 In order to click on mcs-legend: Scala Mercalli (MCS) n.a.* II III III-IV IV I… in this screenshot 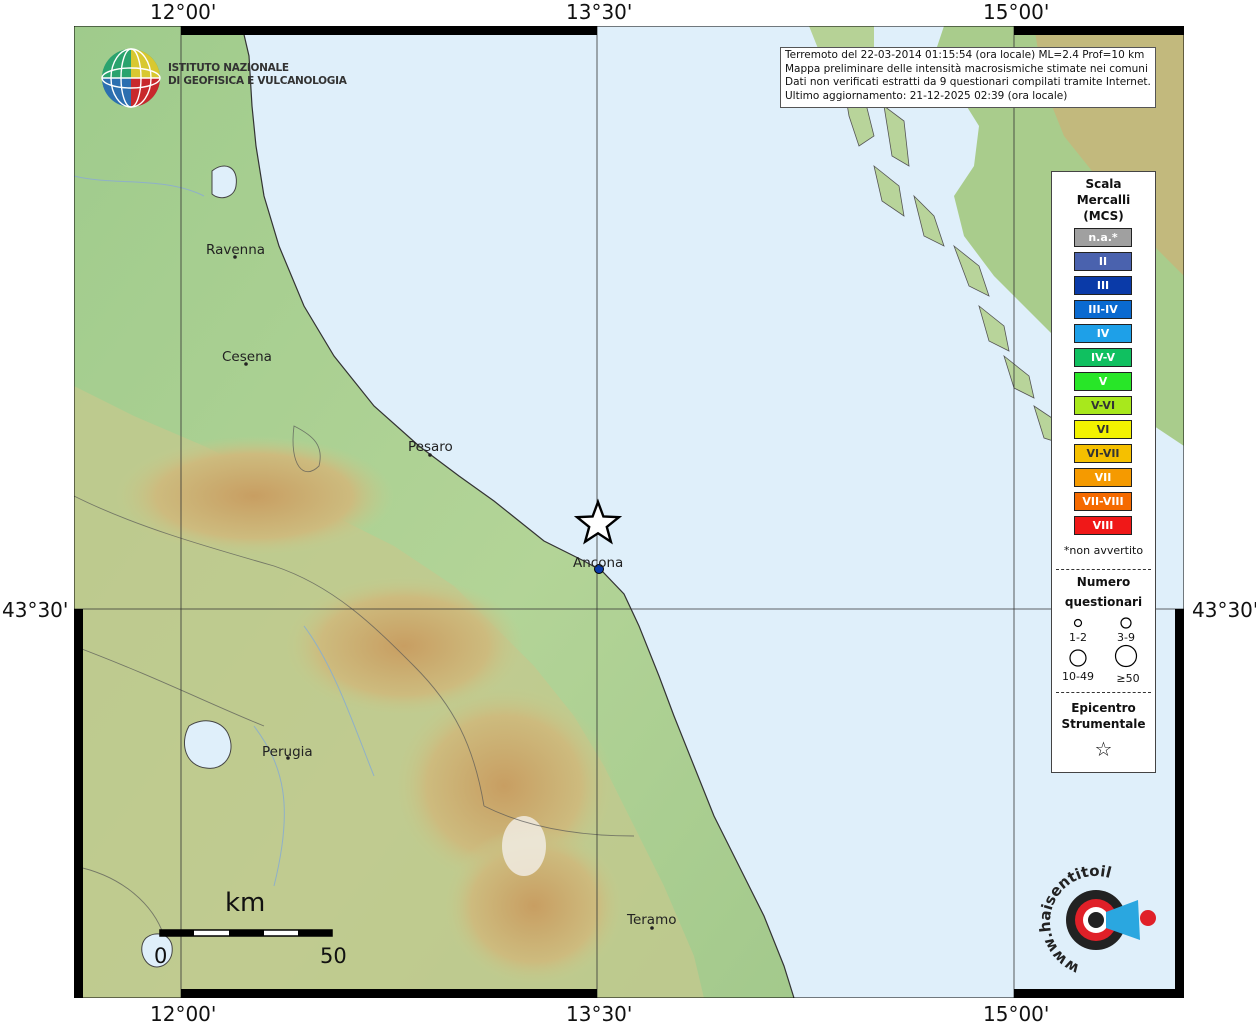, I will do `click(1103, 472)`.